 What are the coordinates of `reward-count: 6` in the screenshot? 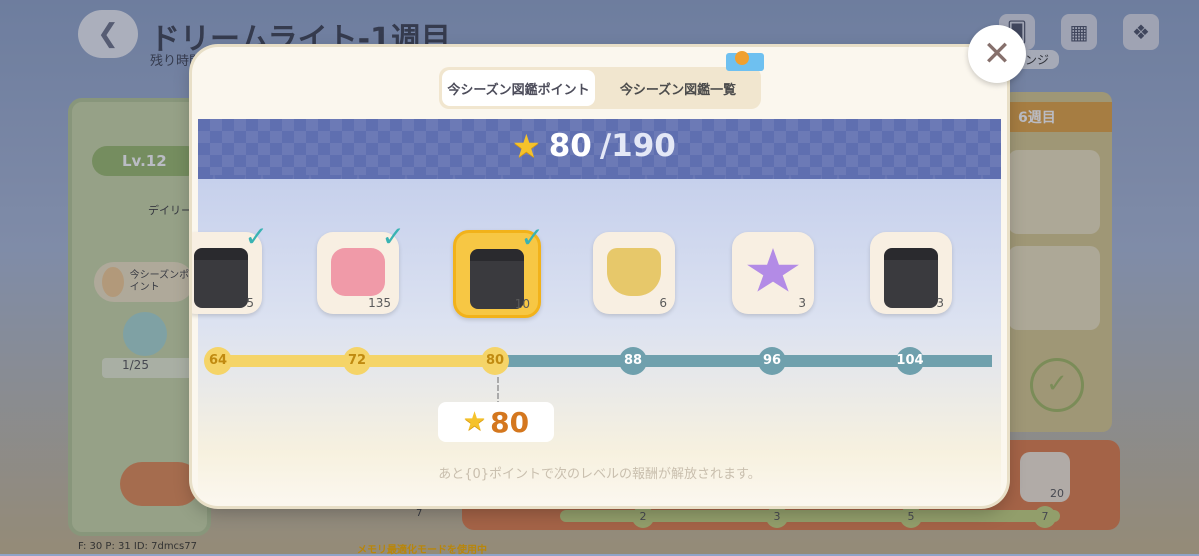 It's located at (663, 303).